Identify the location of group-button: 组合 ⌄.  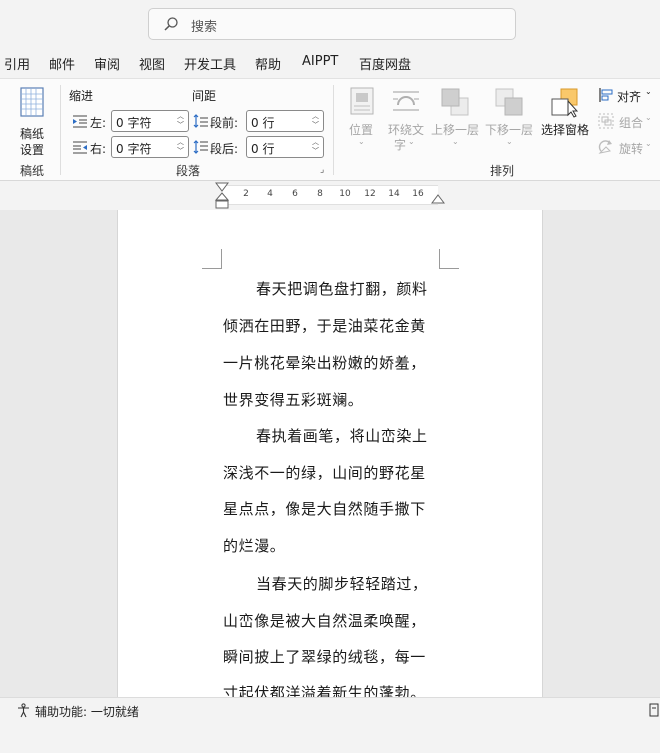
(627, 122).